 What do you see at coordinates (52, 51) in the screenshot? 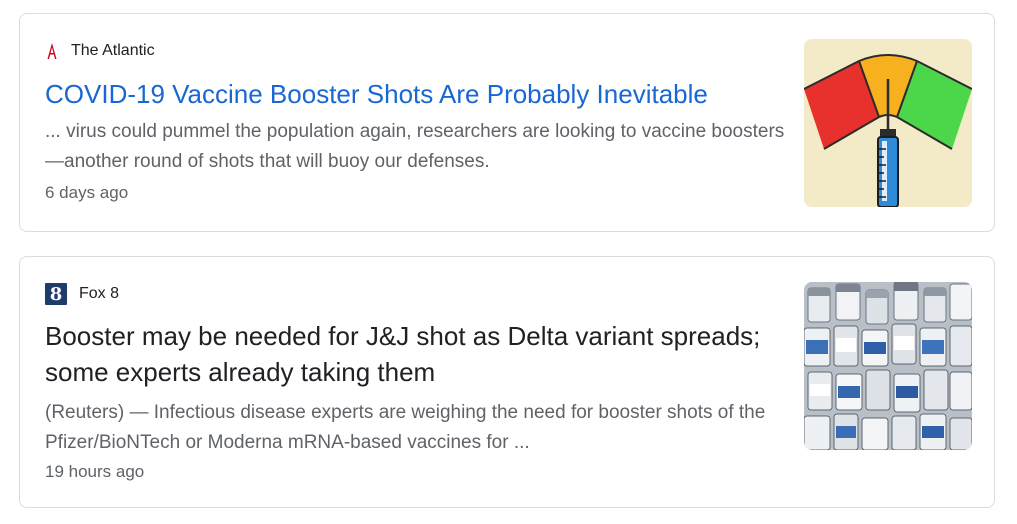
I see `atlantic-logo-icon` at bounding box center [52, 51].